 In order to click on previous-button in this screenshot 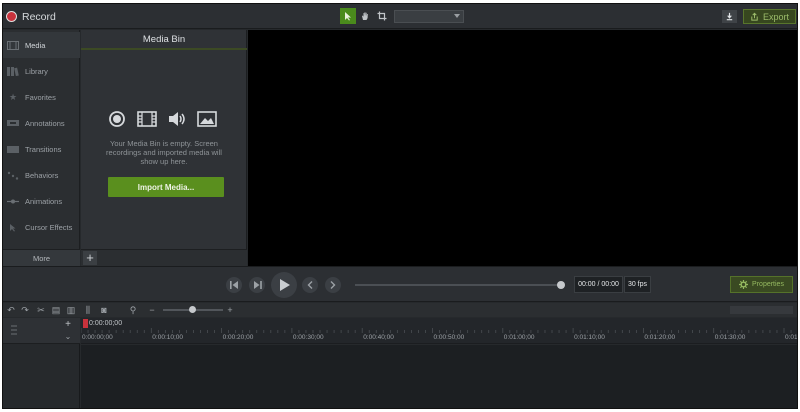, I will do `click(310, 285)`.